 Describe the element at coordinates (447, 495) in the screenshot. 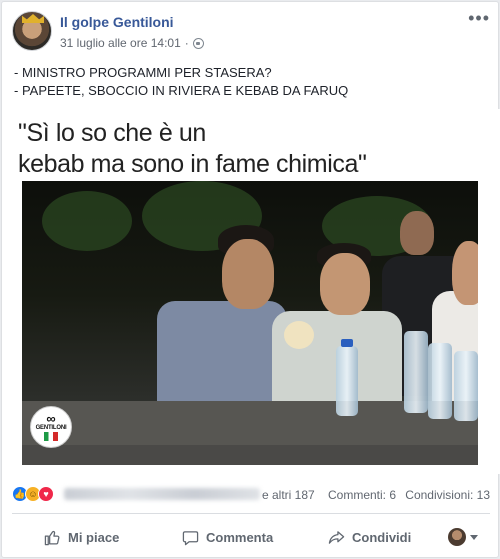

I see `share-count: Condivisioni: 13` at that location.